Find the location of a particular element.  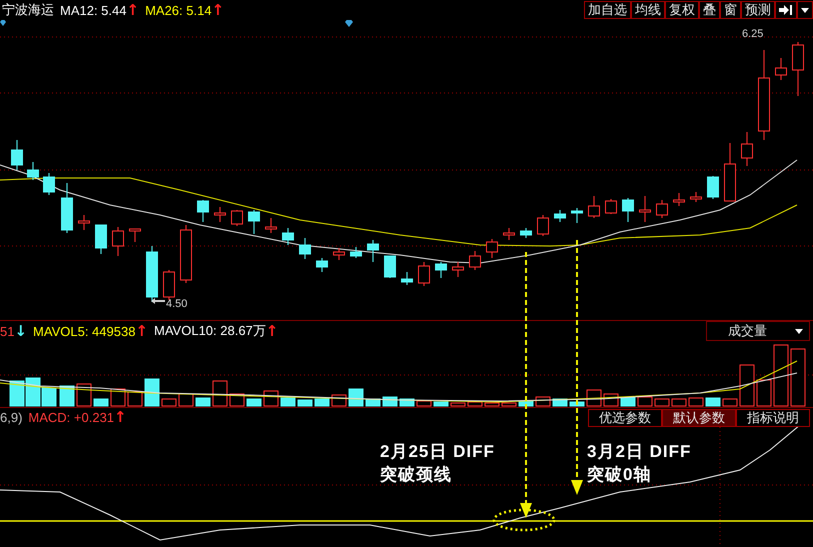

toolbar-button: 复权 is located at coordinates (682, 10).